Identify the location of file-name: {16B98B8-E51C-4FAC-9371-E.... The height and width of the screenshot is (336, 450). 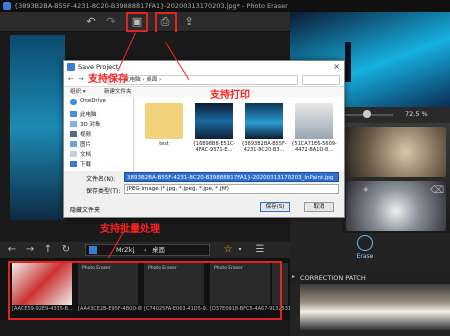
(214, 147).